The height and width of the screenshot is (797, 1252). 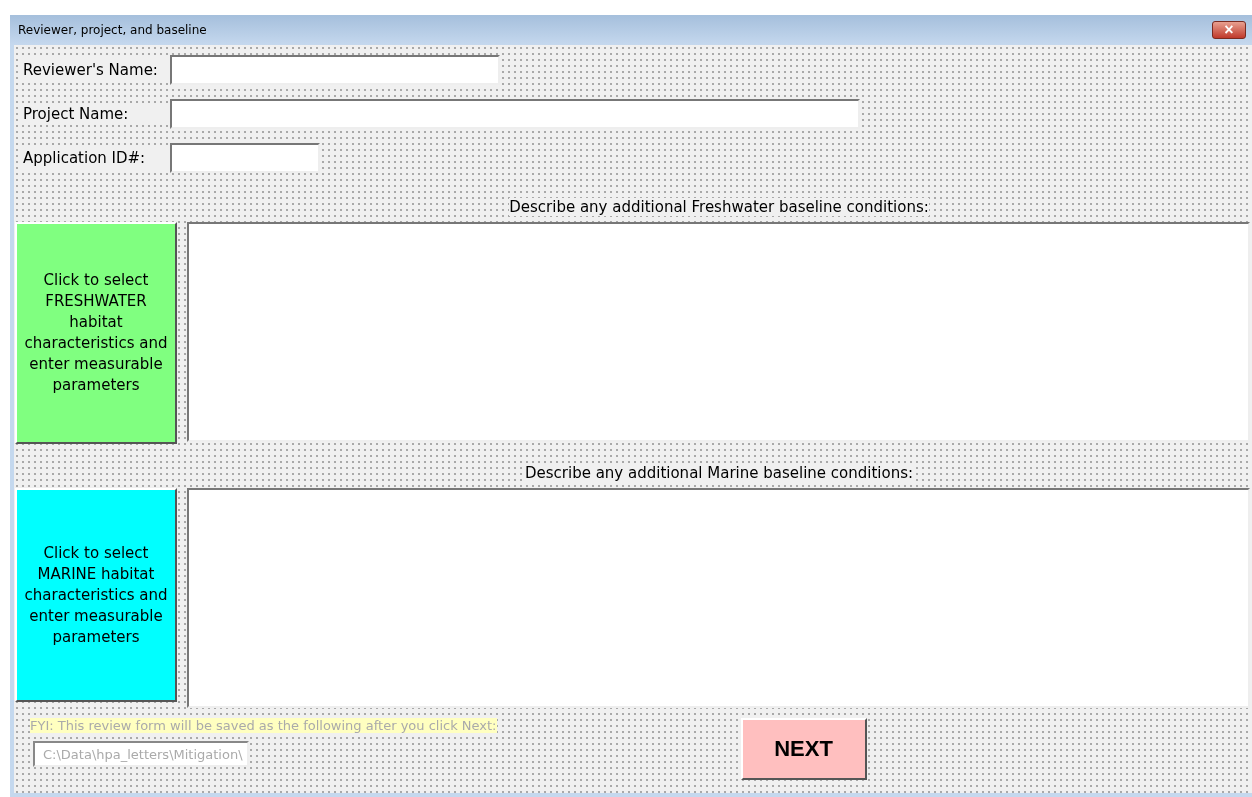 What do you see at coordinates (803, 749) in the screenshot?
I see `next-button: NEXT` at bounding box center [803, 749].